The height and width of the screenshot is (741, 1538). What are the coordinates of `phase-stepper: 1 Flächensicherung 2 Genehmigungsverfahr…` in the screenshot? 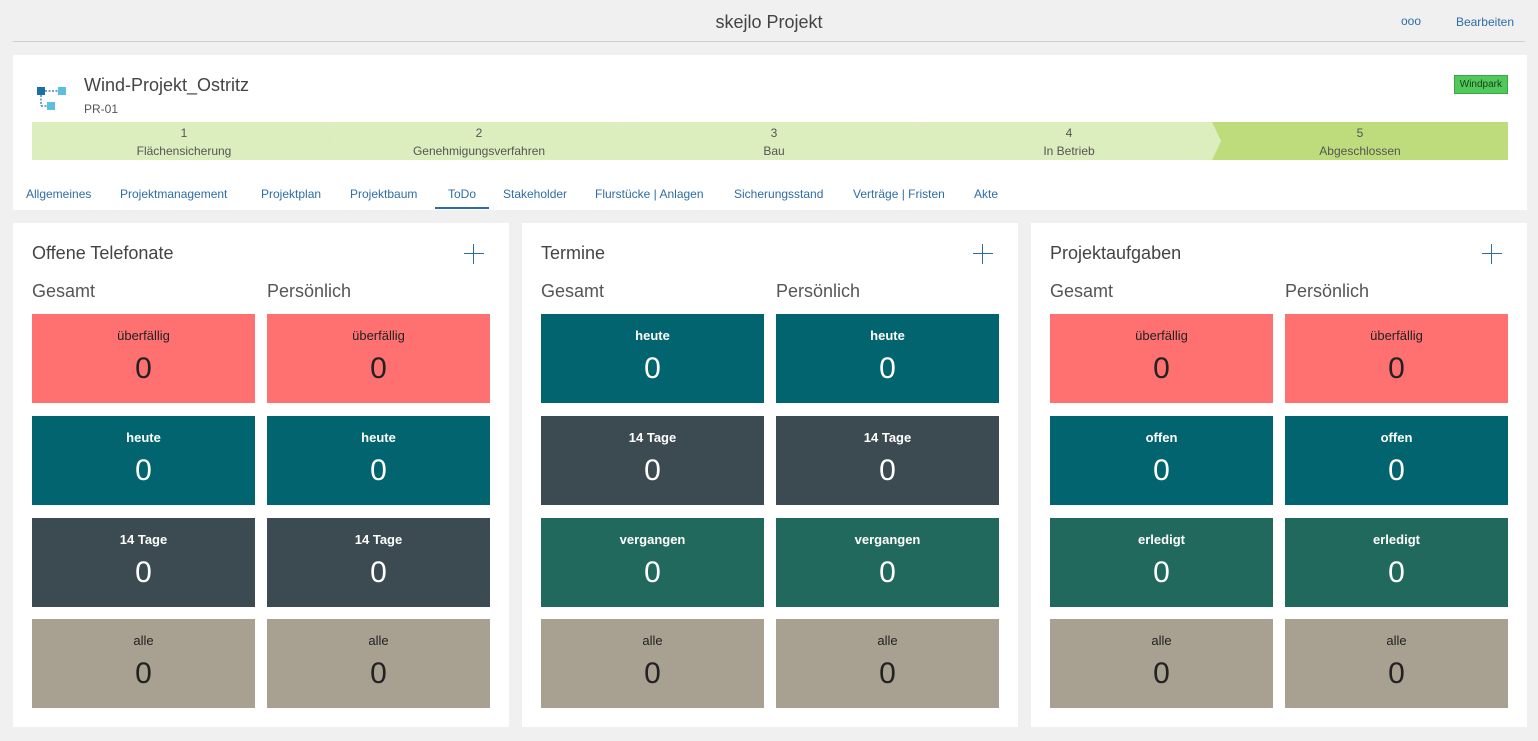 It's located at (770, 141).